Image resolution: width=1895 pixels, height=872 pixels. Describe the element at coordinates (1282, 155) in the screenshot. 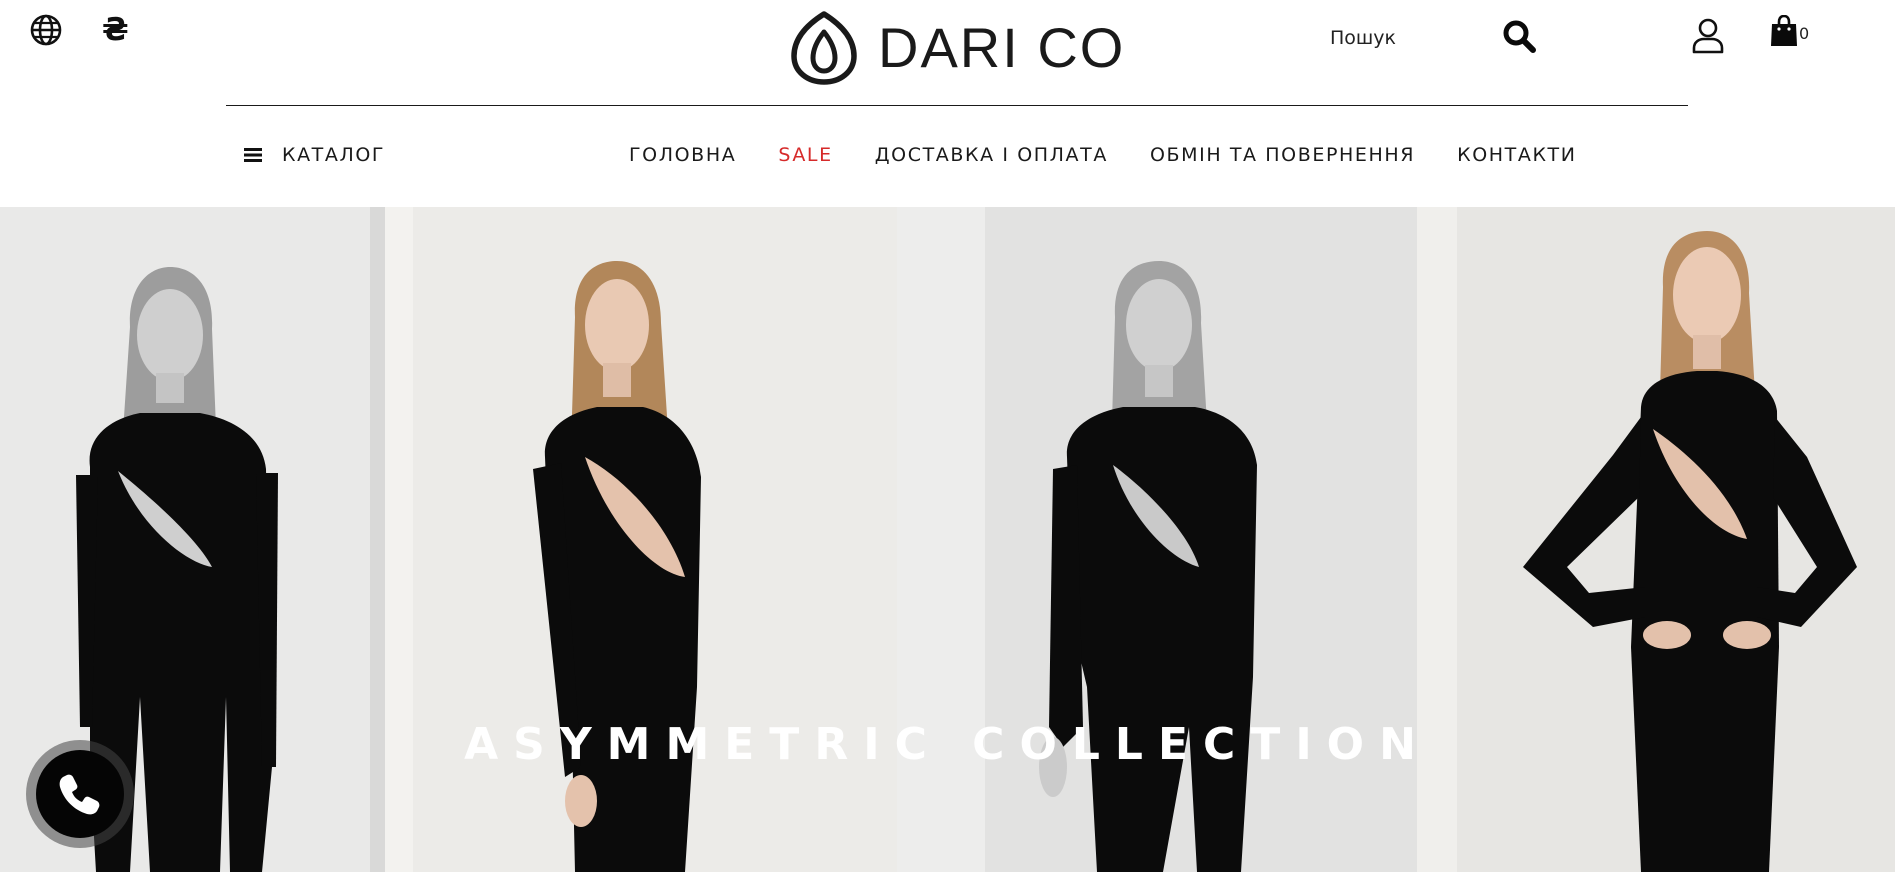

I see `nav-item-exchange-return: ОБМІН ТА ПОВЕРНЕННЯ` at that location.